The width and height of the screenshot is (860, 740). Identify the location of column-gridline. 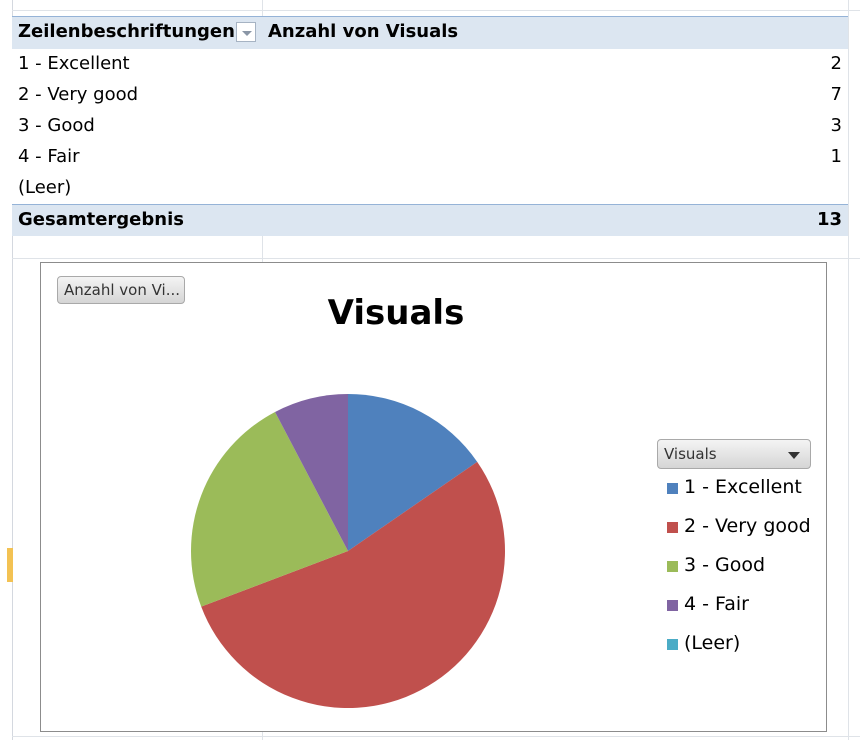
(848, 370).